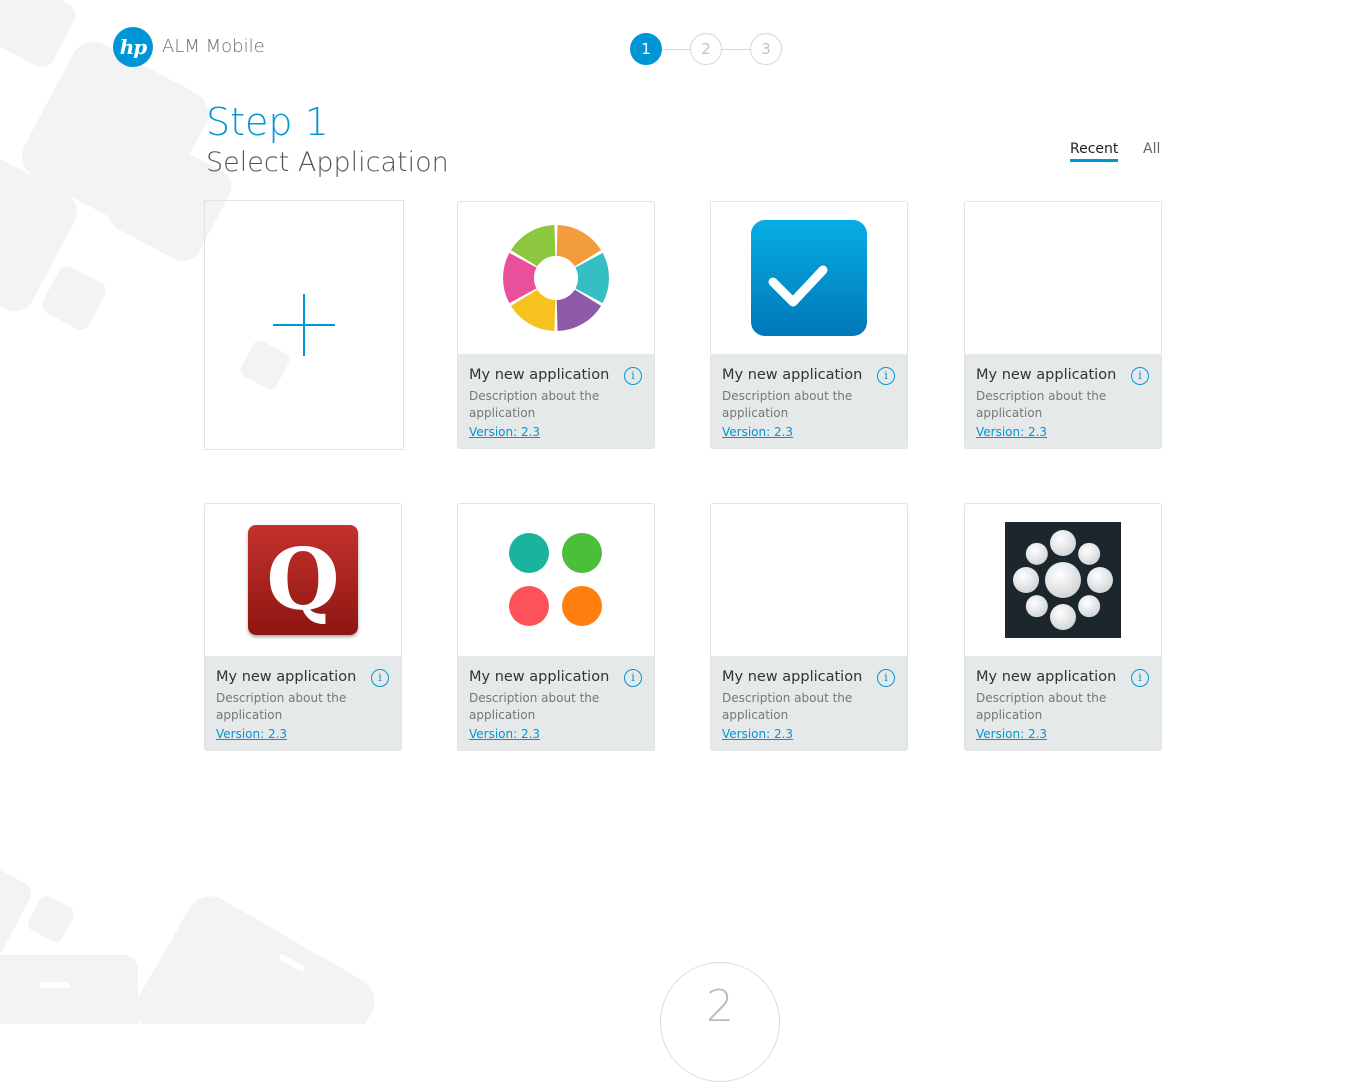 The width and height of the screenshot is (1366, 1082). What do you see at coordinates (706, 49) in the screenshot?
I see `step-2: 2` at bounding box center [706, 49].